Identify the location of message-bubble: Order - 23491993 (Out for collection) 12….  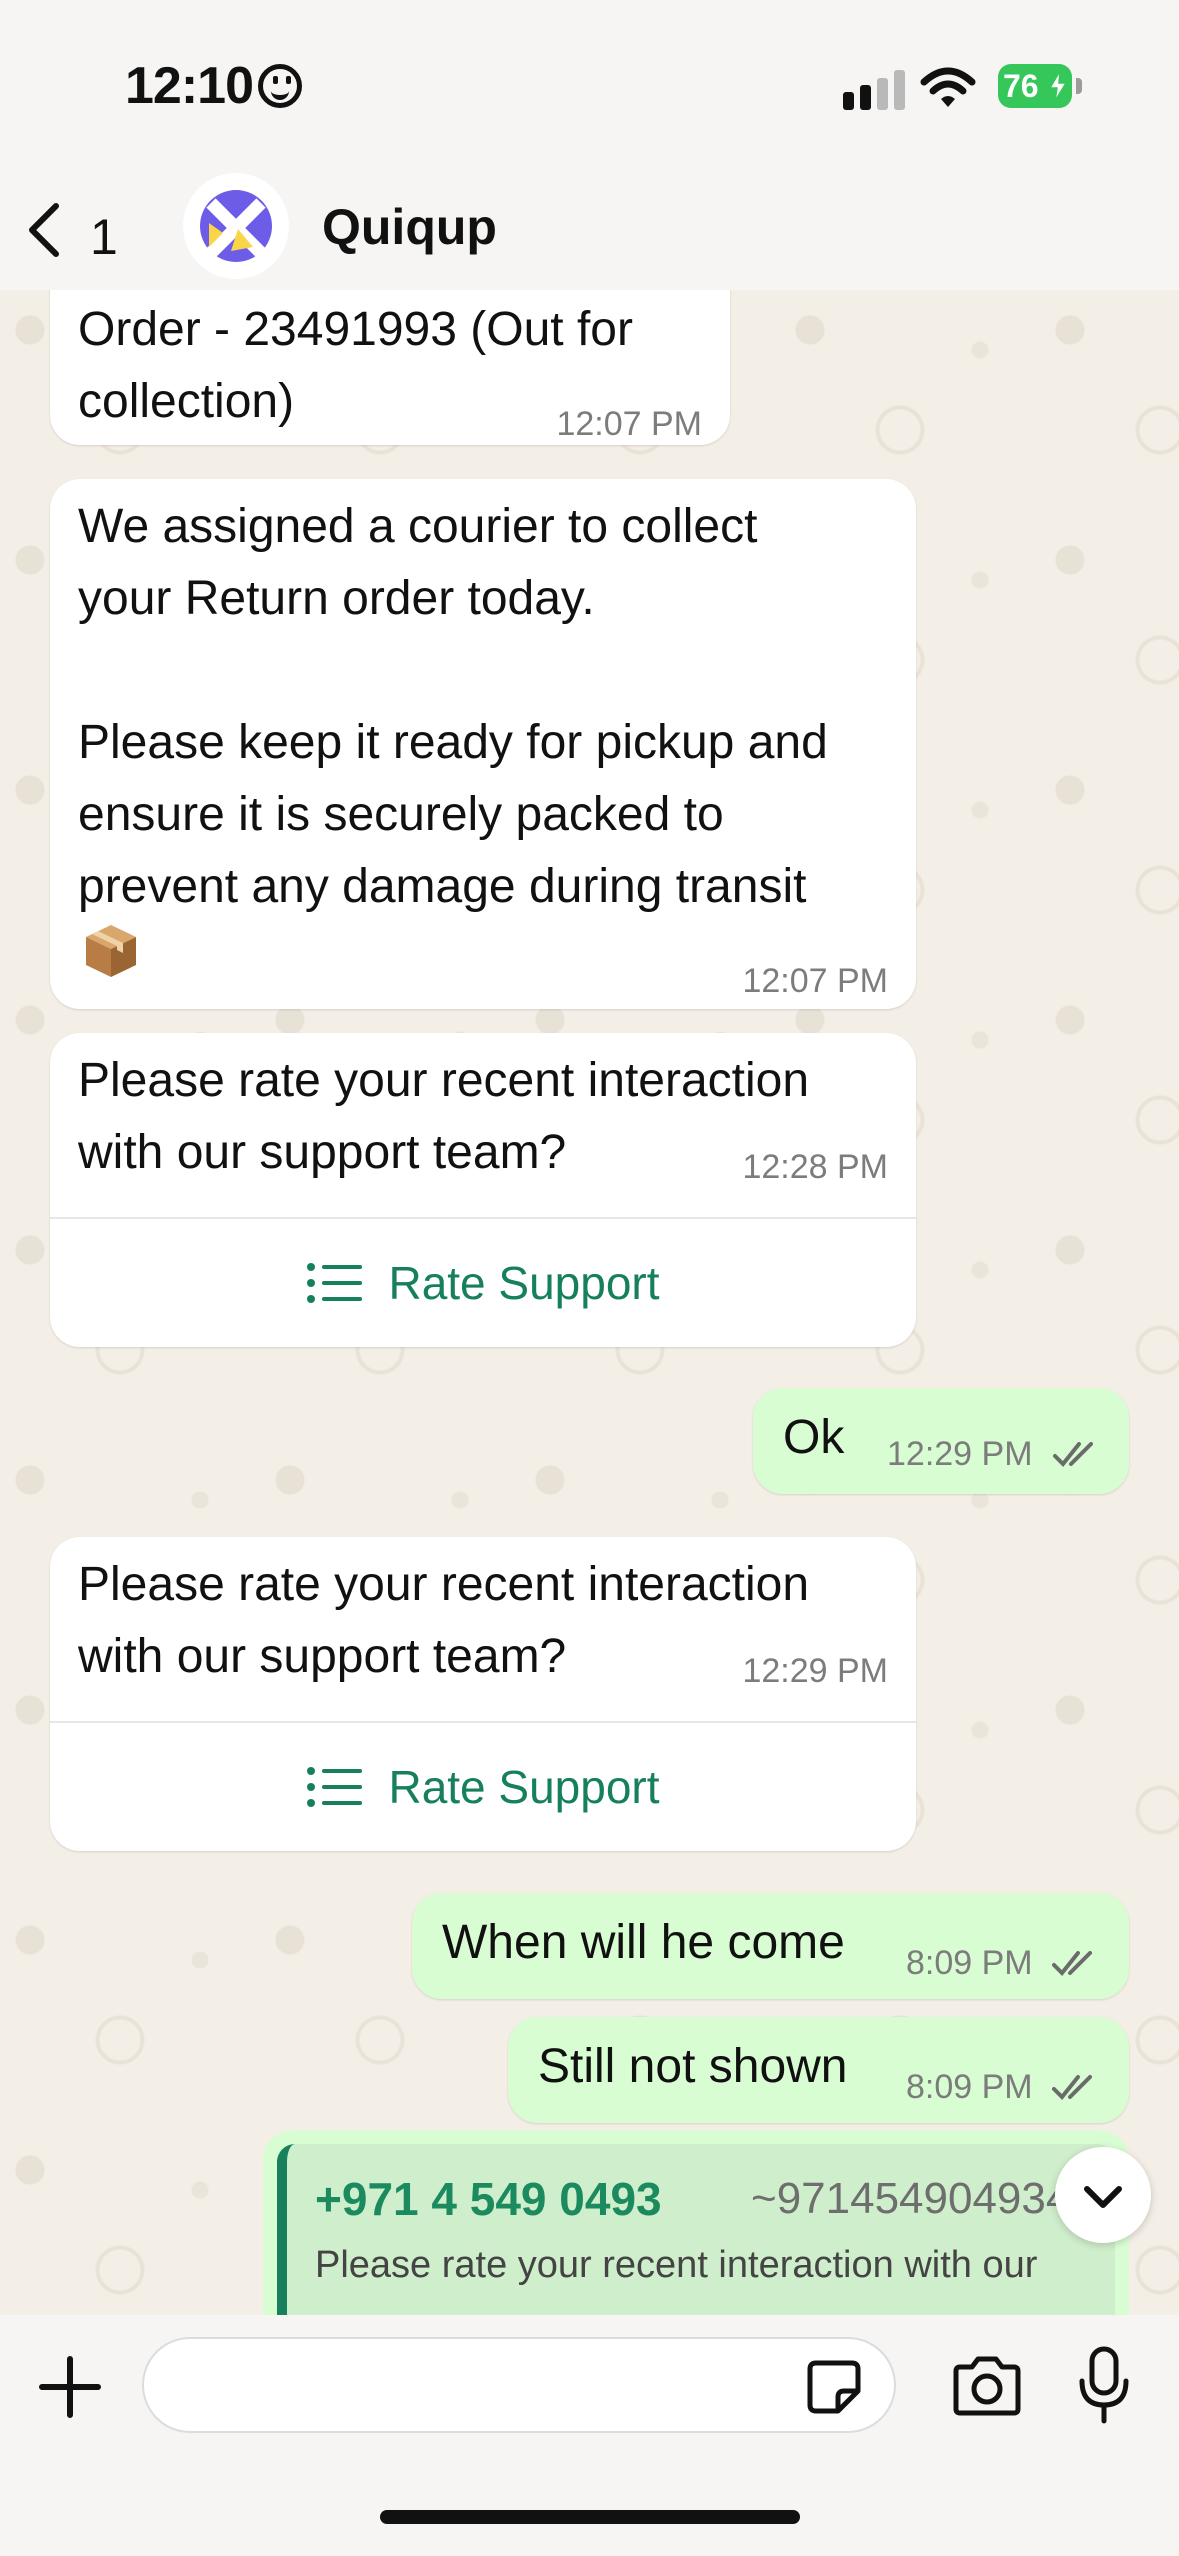
(390, 367).